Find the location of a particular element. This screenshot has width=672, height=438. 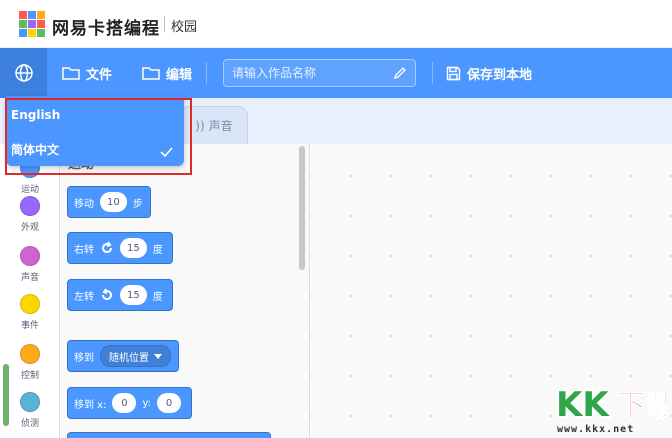

block-text: 移到 is located at coordinates (84, 358).